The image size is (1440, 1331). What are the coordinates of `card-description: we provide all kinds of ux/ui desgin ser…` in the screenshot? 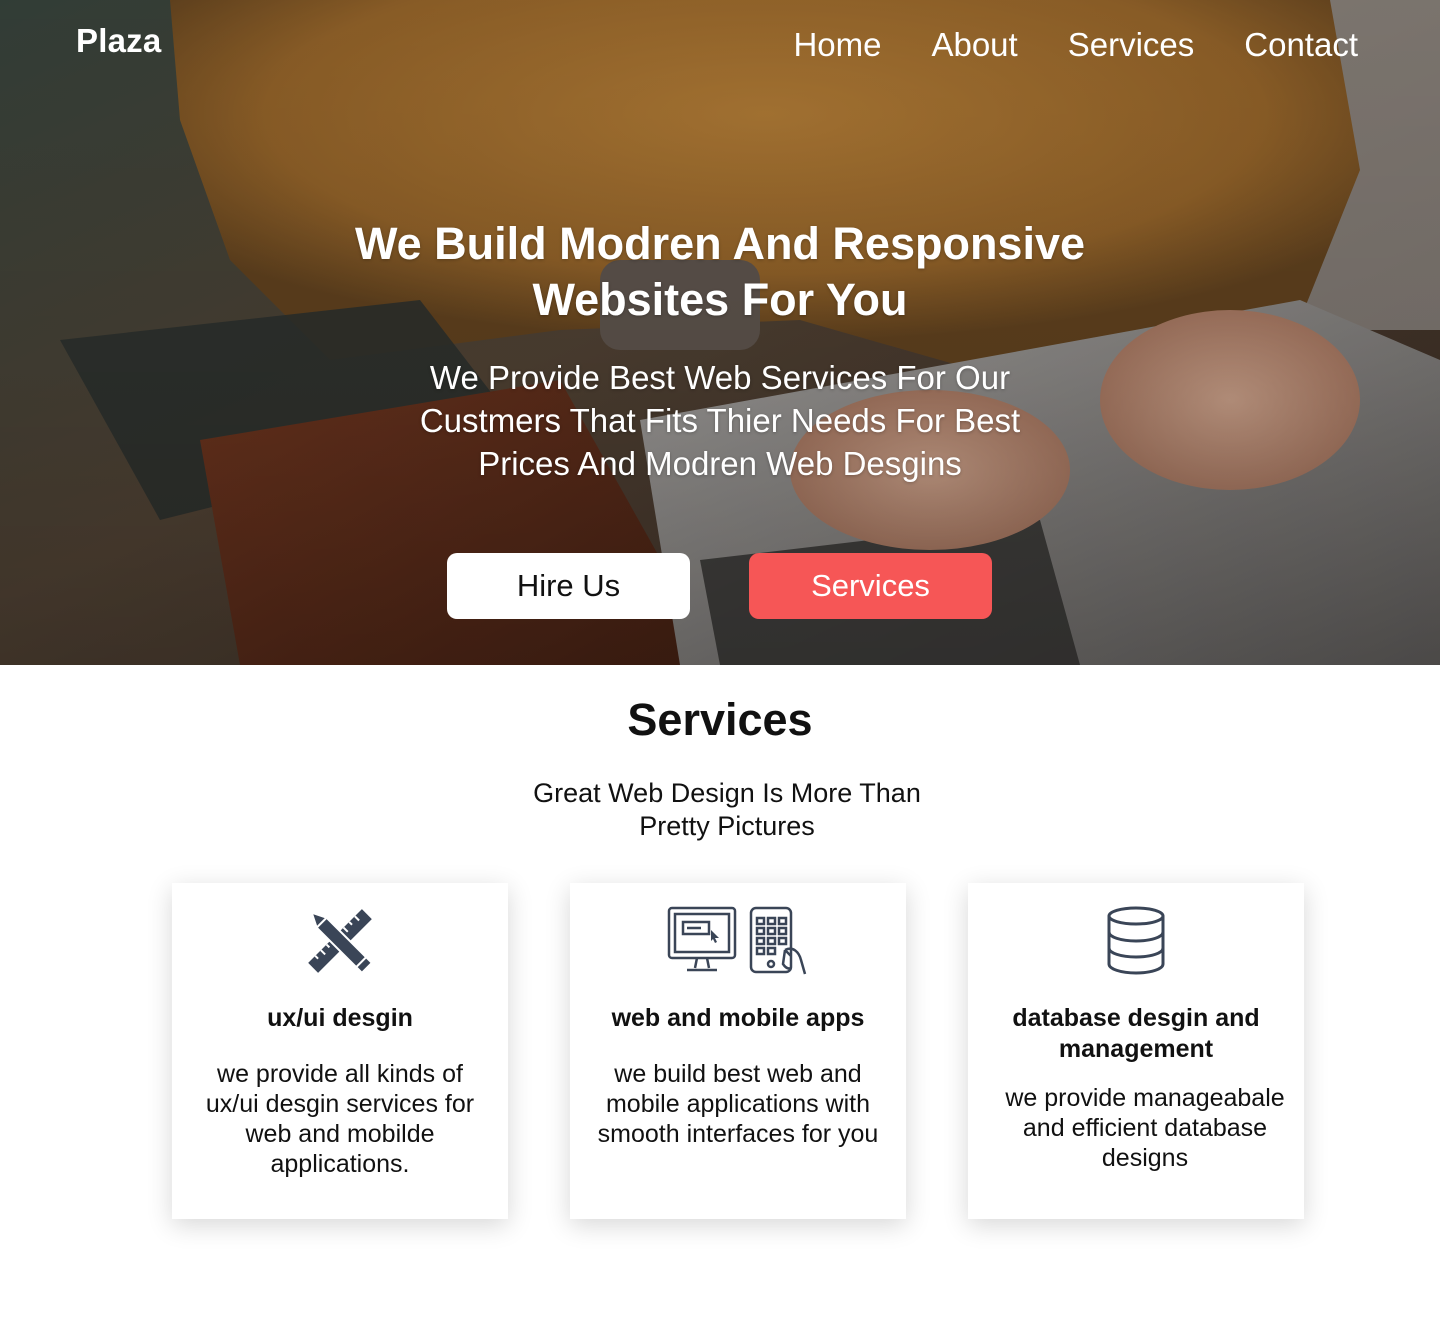 It's located at (340, 1119).